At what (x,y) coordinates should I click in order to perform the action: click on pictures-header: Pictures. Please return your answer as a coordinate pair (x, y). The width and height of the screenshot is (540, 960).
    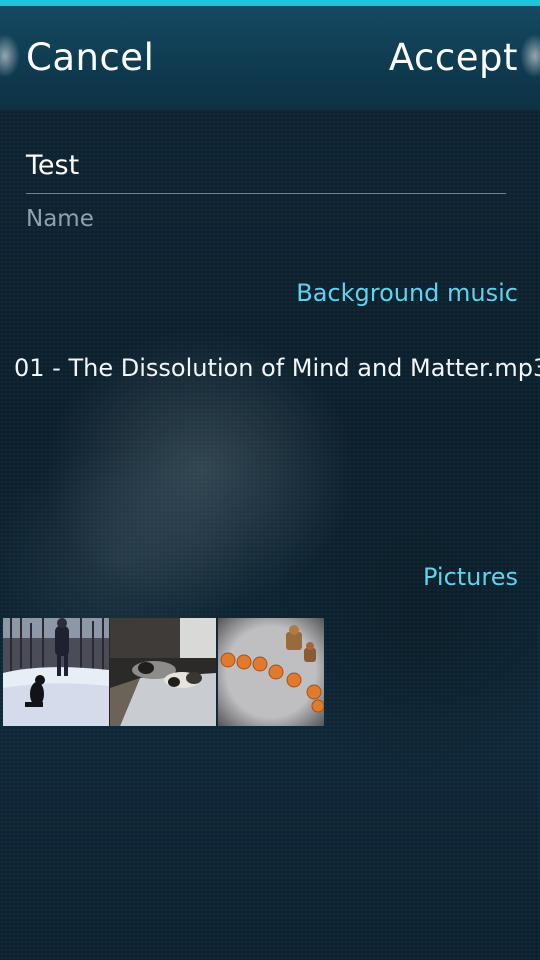
    Looking at the image, I should click on (470, 577).